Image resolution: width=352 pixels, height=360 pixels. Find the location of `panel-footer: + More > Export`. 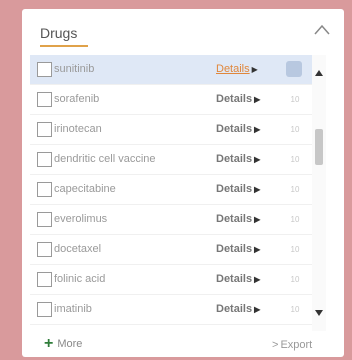

panel-footer: + More > Export is located at coordinates (183, 345).